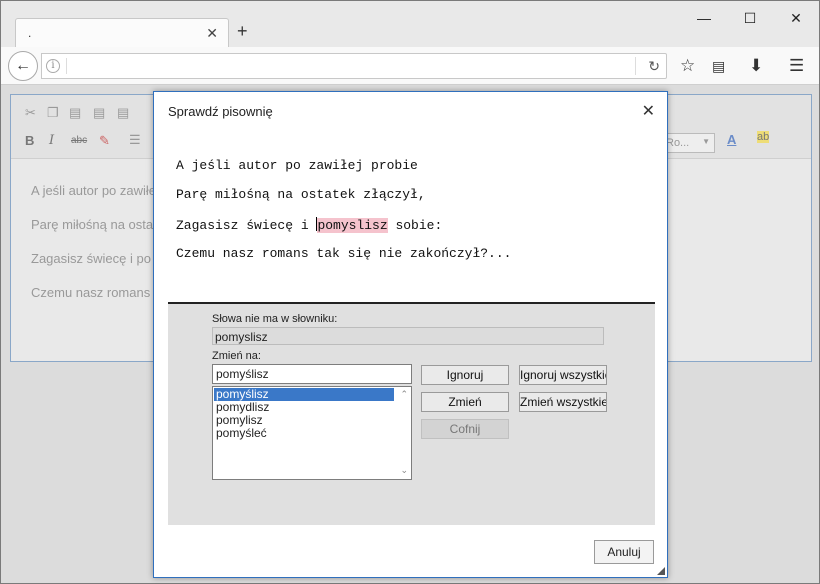 This screenshot has width=820, height=584. What do you see at coordinates (635, 66) in the screenshot?
I see `reload-separator` at bounding box center [635, 66].